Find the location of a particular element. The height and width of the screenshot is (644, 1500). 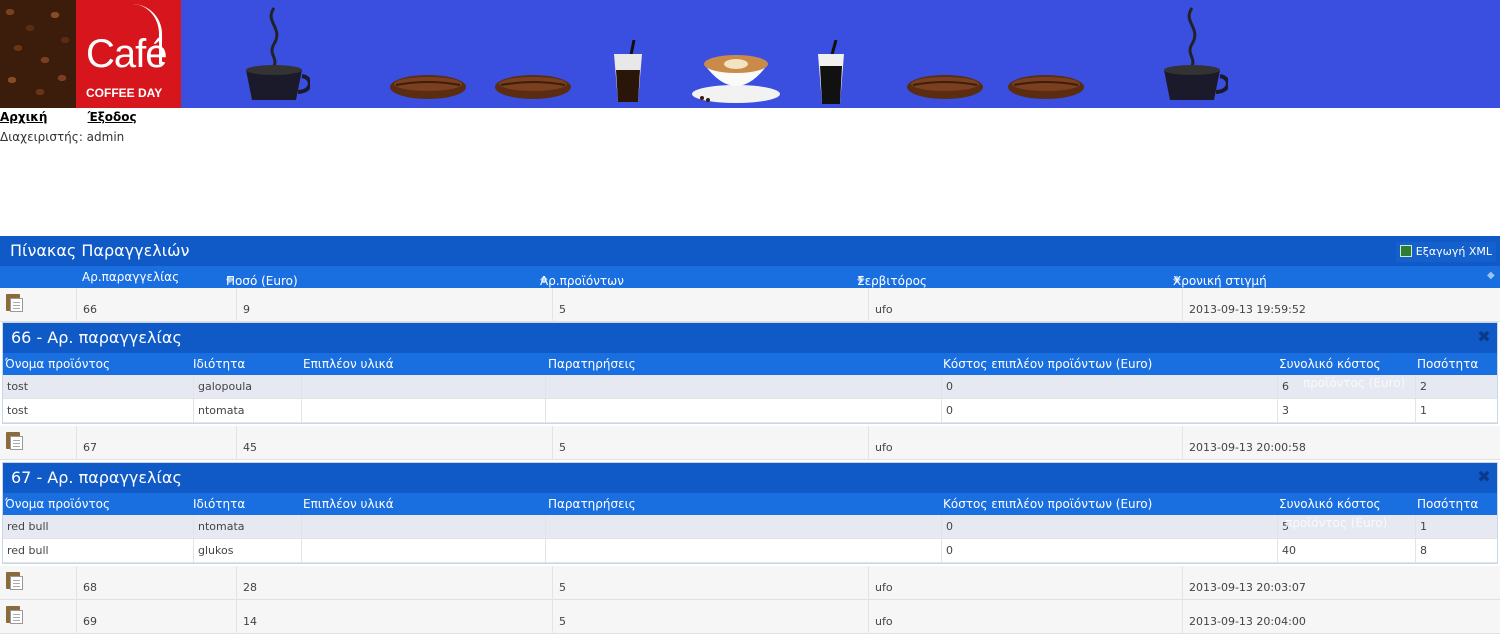

order-number: 67 is located at coordinates (156, 443).